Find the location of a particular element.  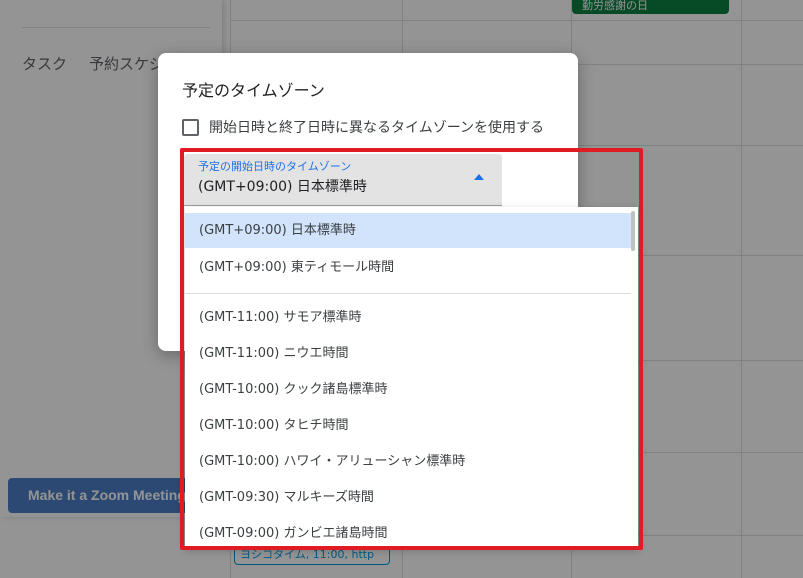

timezone-option: (GMT-11:00) サモア標準時 is located at coordinates (408, 317).